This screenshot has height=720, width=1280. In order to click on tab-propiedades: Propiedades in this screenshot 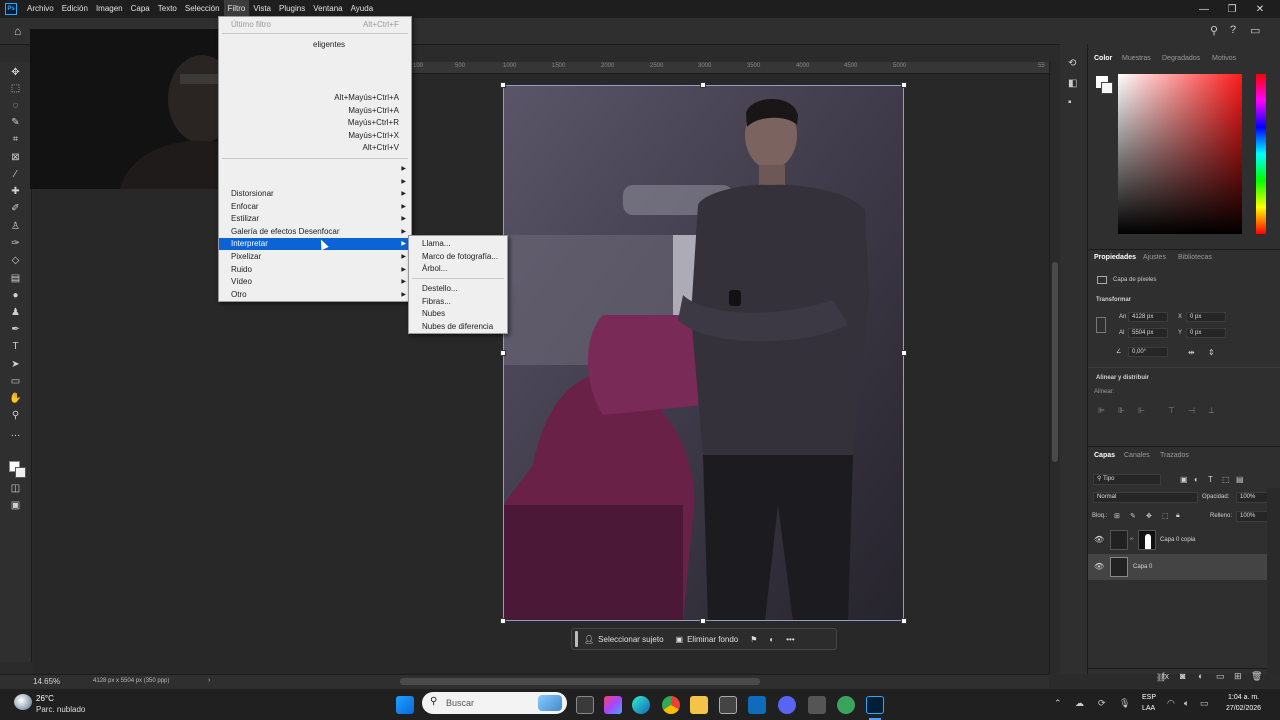, I will do `click(1115, 257)`.